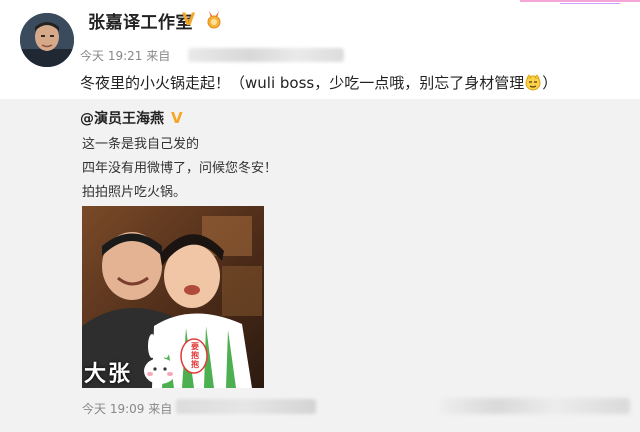 Image resolution: width=640 pixels, height=432 pixels. What do you see at coordinates (125, 55) in the screenshot?
I see `post-timestamp: 今天 19:21 来自` at bounding box center [125, 55].